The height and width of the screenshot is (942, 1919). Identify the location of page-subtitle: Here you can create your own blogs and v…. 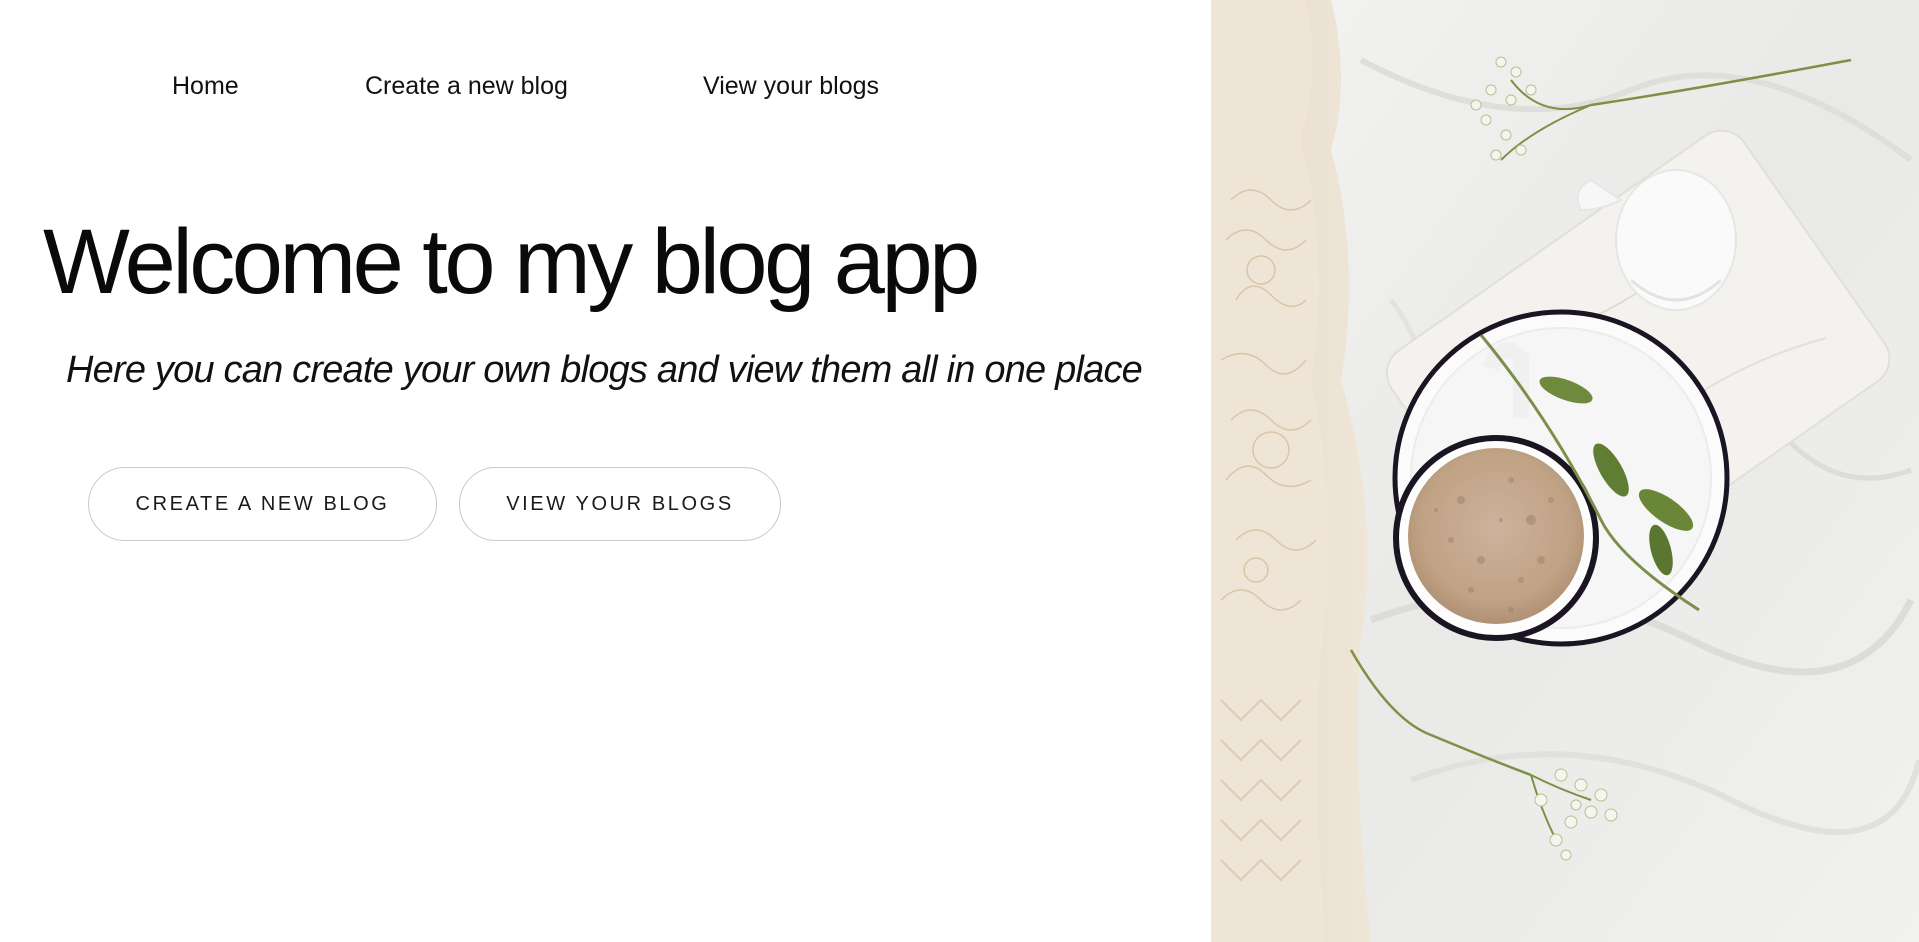
(604, 370).